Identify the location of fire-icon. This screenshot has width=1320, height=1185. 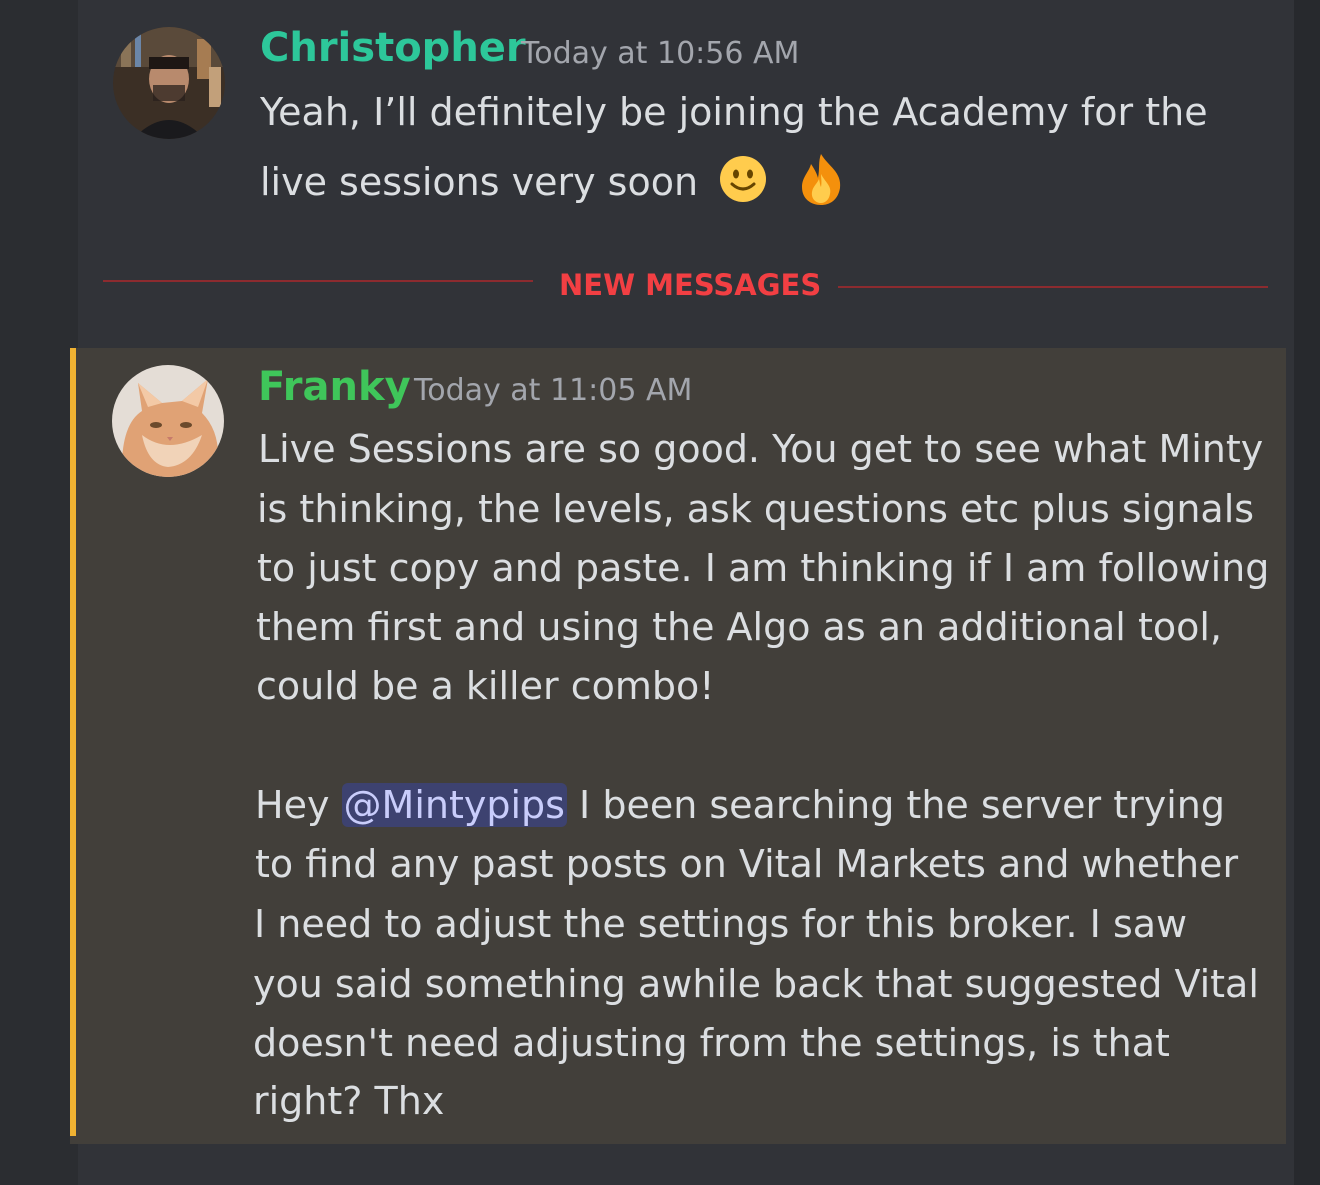
(821, 184).